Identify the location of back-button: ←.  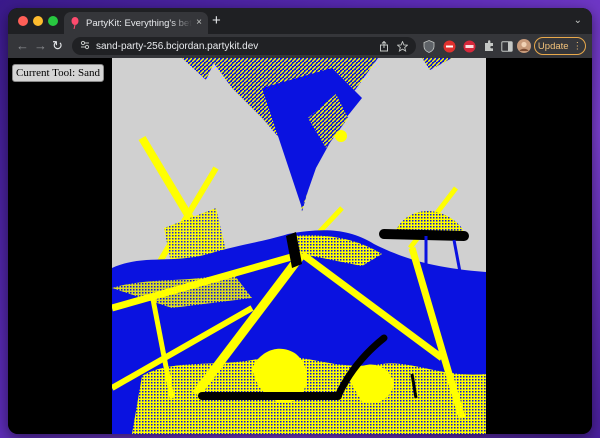
(22, 46).